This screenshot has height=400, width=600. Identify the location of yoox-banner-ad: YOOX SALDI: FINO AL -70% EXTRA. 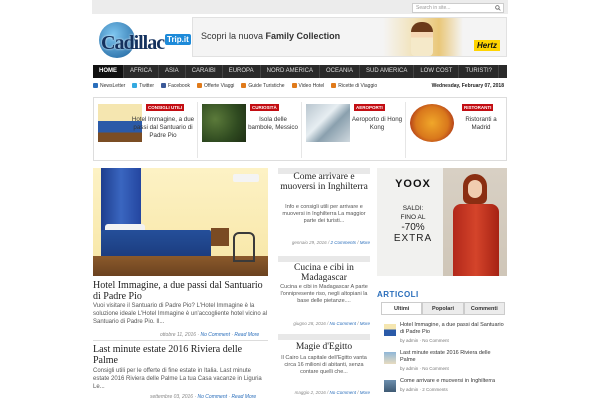
(442, 222).